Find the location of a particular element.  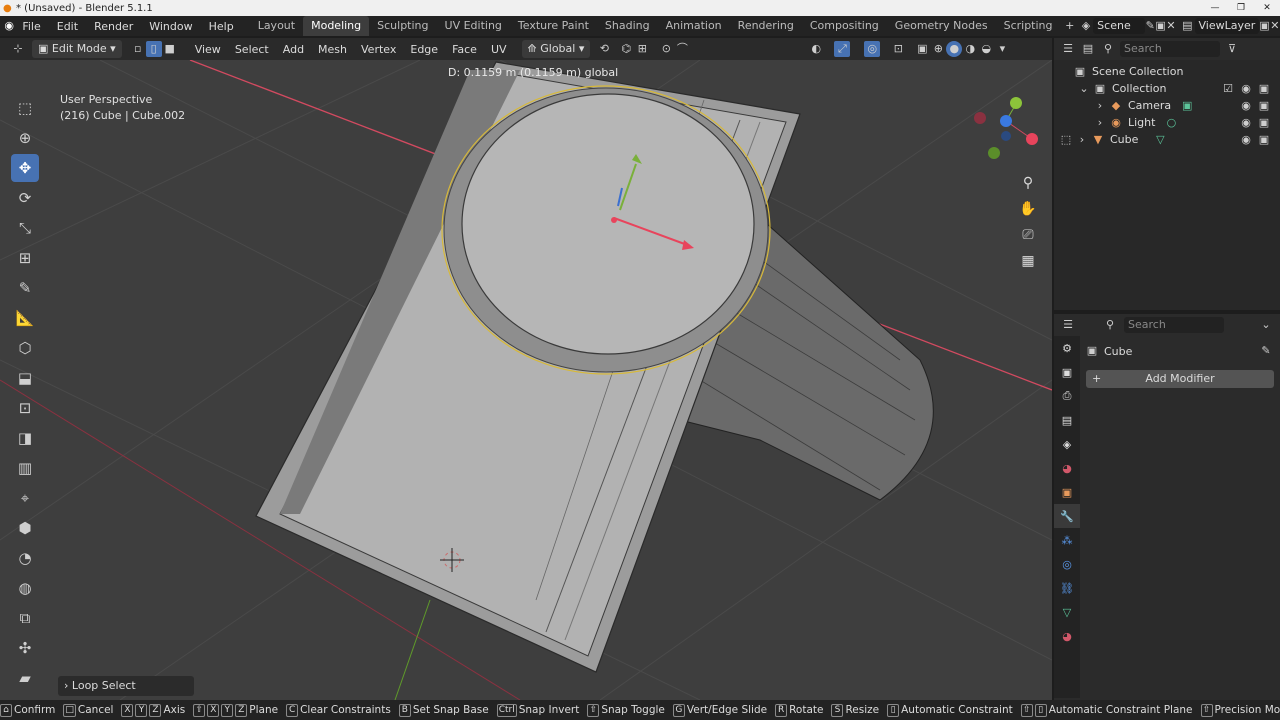

rendered-shading-icon: ◒ is located at coordinates (986, 49).